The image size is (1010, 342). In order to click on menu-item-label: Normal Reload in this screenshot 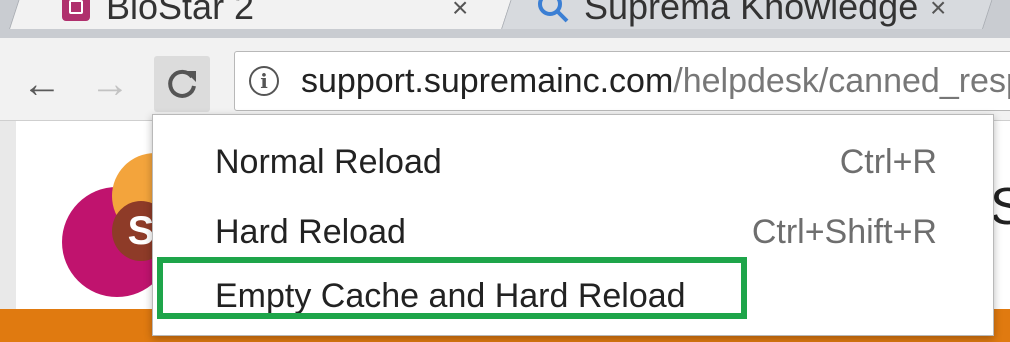, I will do `click(328, 162)`.